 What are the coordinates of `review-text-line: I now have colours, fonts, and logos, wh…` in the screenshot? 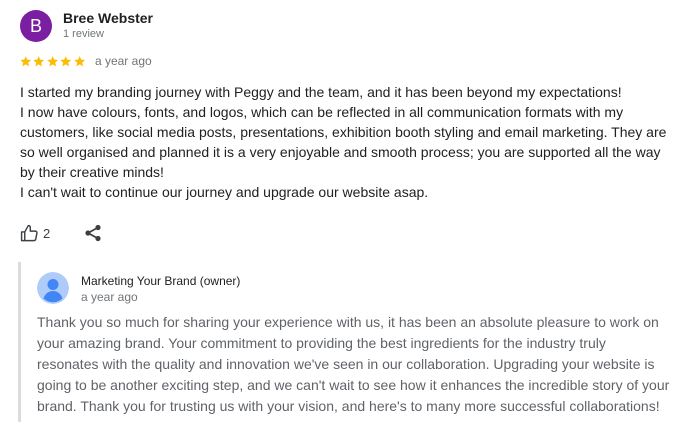 It's located at (322, 112).